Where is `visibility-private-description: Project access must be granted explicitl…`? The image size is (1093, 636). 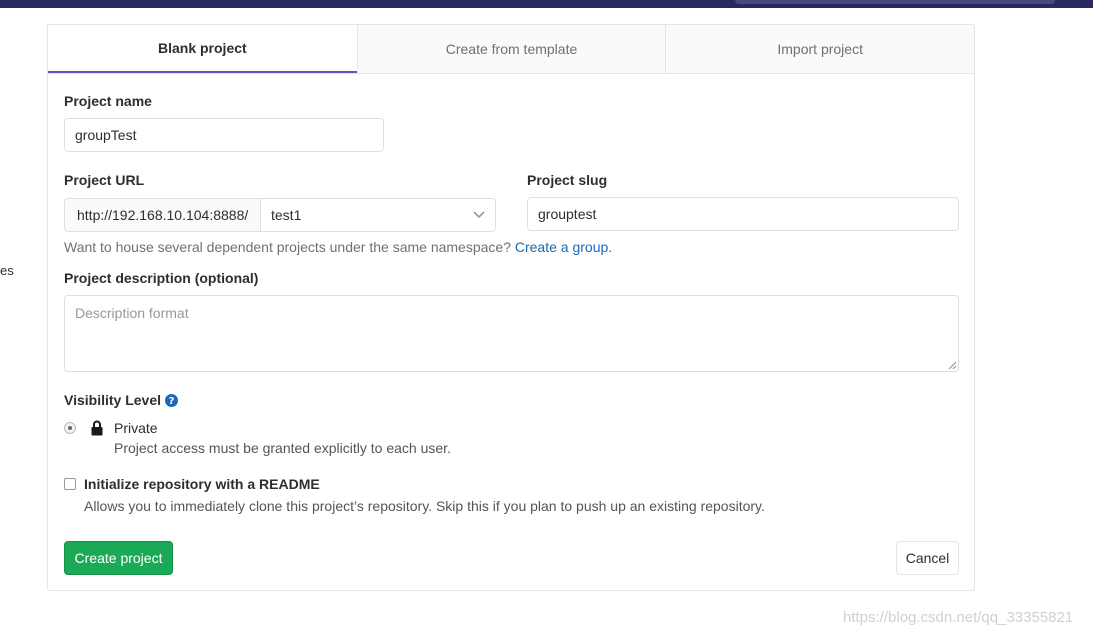 visibility-private-description: Project access must be granted explicitl… is located at coordinates (282, 448).